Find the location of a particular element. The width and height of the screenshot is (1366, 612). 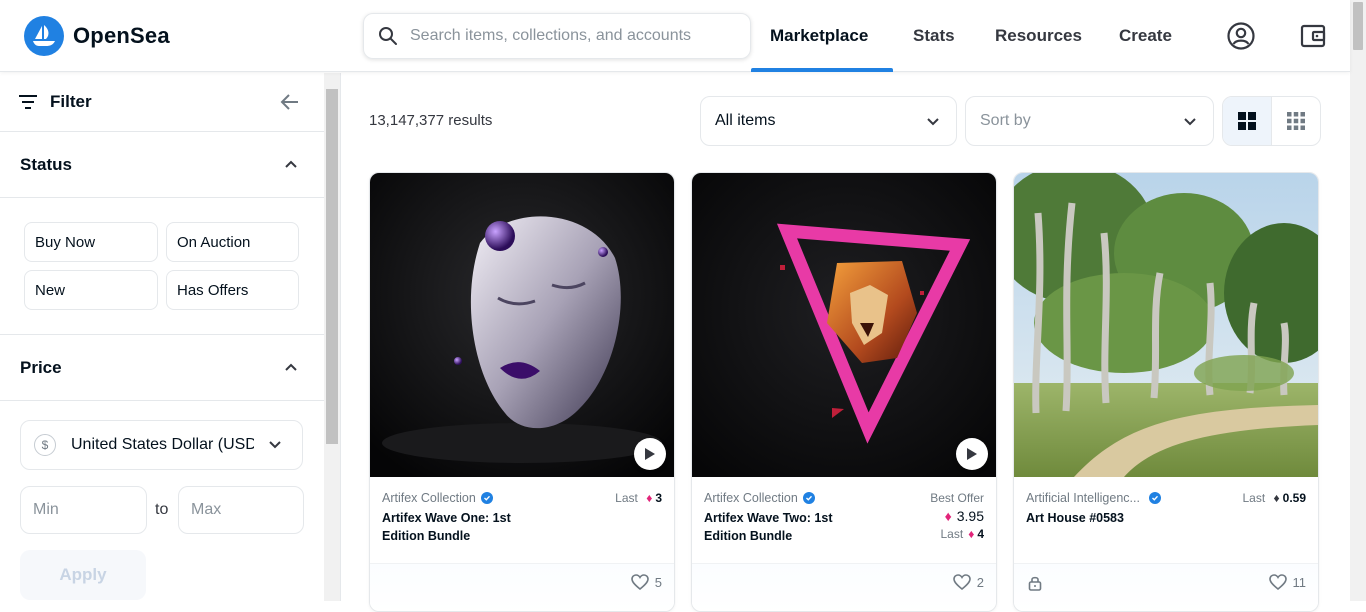

nft-name: Art House #0583 is located at coordinates (1111, 518).